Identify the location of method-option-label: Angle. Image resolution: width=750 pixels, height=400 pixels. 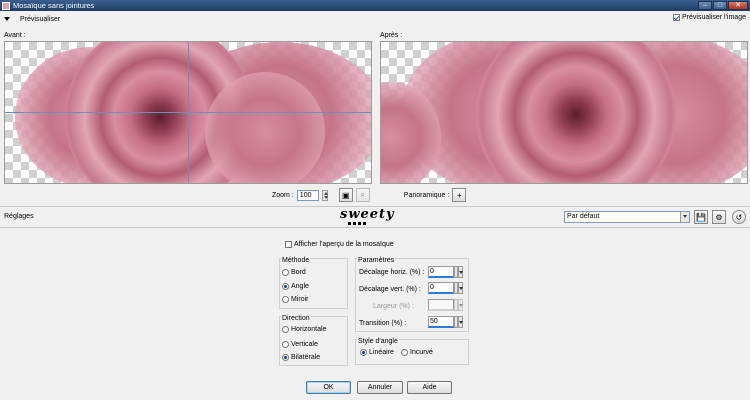
(300, 286).